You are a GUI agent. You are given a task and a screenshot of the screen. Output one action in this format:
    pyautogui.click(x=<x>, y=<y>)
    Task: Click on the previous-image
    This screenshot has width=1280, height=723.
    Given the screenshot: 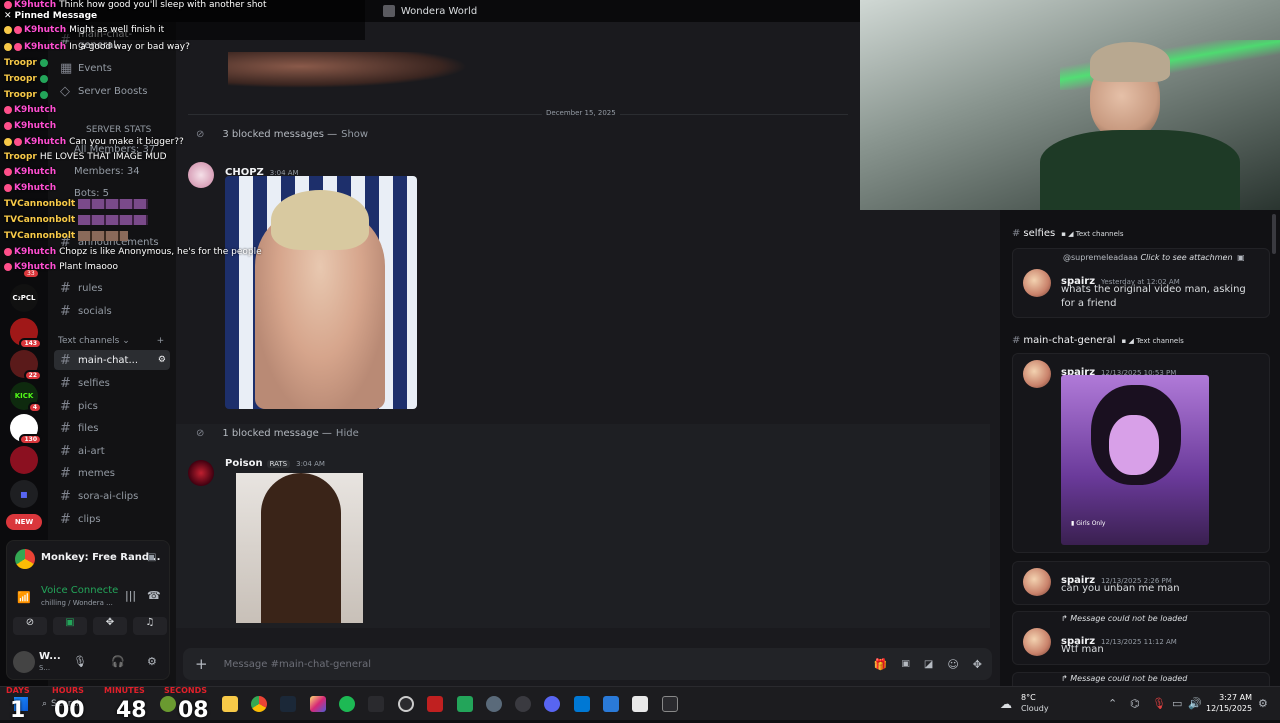 What is the action you would take?
    pyautogui.click(x=348, y=70)
    